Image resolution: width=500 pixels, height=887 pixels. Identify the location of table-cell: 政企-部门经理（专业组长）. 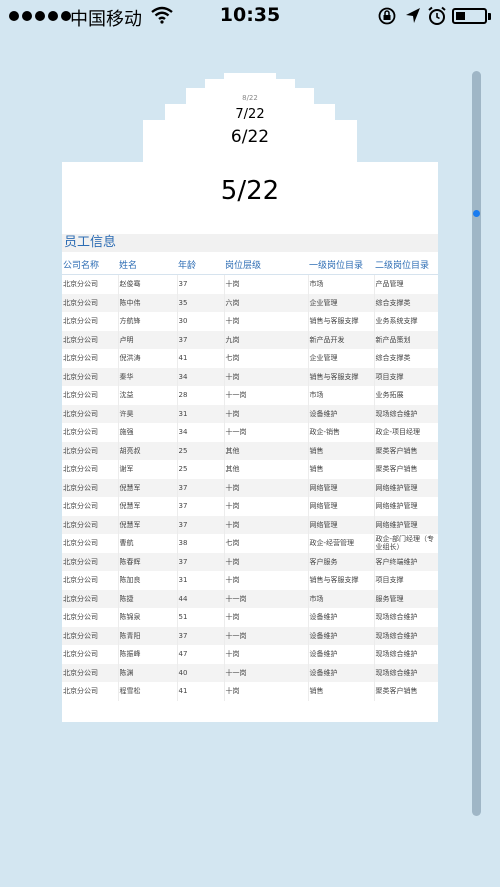
(406, 543).